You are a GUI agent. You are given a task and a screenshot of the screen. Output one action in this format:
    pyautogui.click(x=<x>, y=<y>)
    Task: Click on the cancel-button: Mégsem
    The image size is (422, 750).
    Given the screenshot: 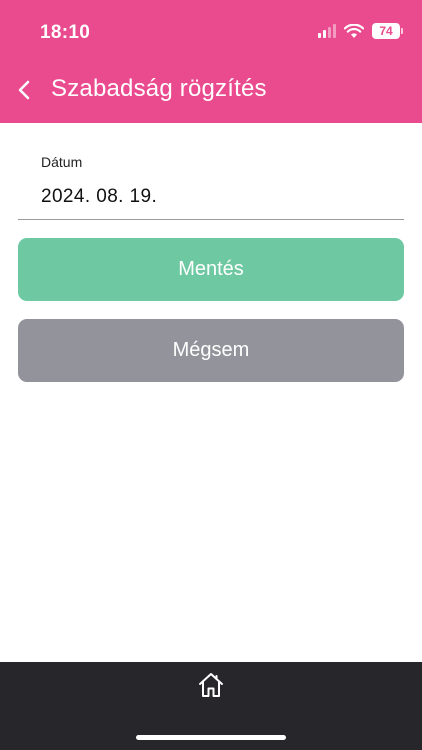 What is the action you would take?
    pyautogui.click(x=211, y=350)
    